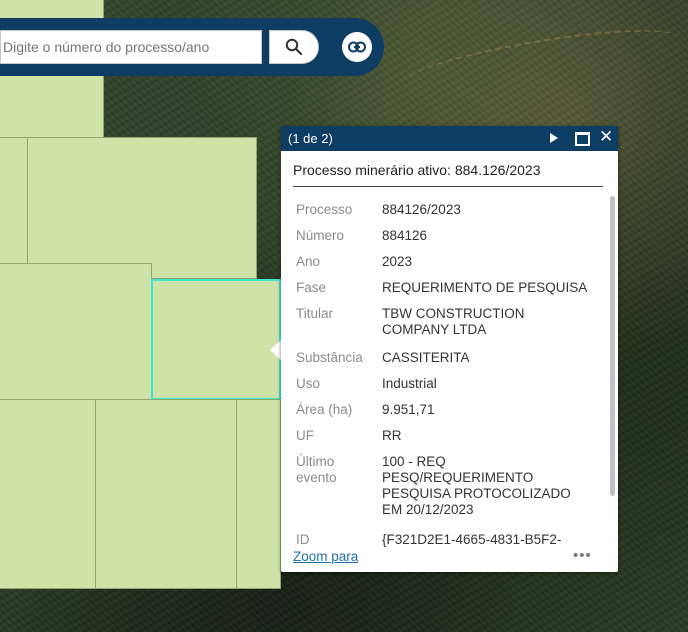  Describe the element at coordinates (426, 357) in the screenshot. I see `field-value: CASSITERITA` at that location.